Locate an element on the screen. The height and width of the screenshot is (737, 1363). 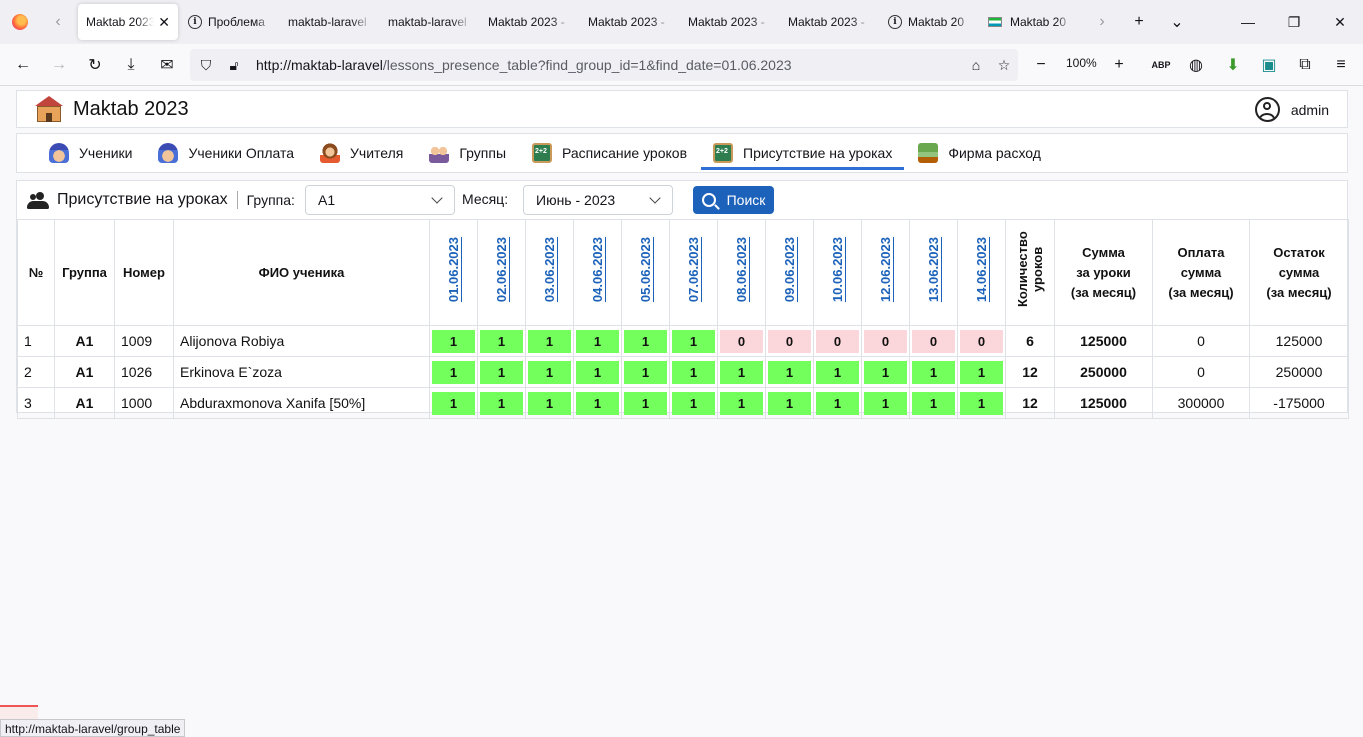
date-link: 04.06.2023 is located at coordinates (598, 269).